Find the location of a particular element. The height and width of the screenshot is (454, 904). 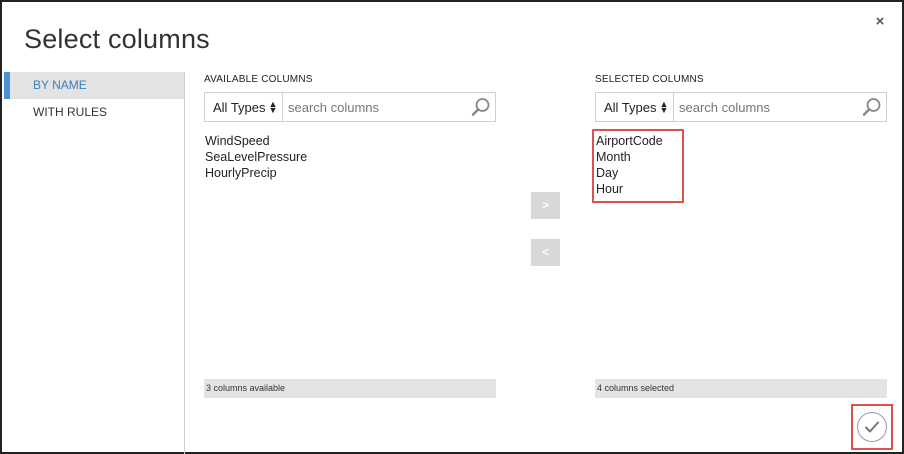

selected-type-select: All Types ▲ ▼ is located at coordinates (635, 107).